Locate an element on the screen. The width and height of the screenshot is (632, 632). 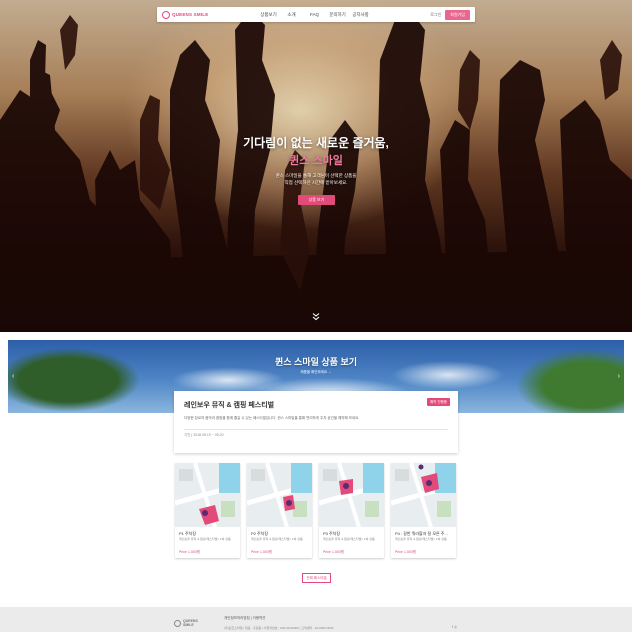
status-badge: 예약 진행중 is located at coordinates (438, 402).